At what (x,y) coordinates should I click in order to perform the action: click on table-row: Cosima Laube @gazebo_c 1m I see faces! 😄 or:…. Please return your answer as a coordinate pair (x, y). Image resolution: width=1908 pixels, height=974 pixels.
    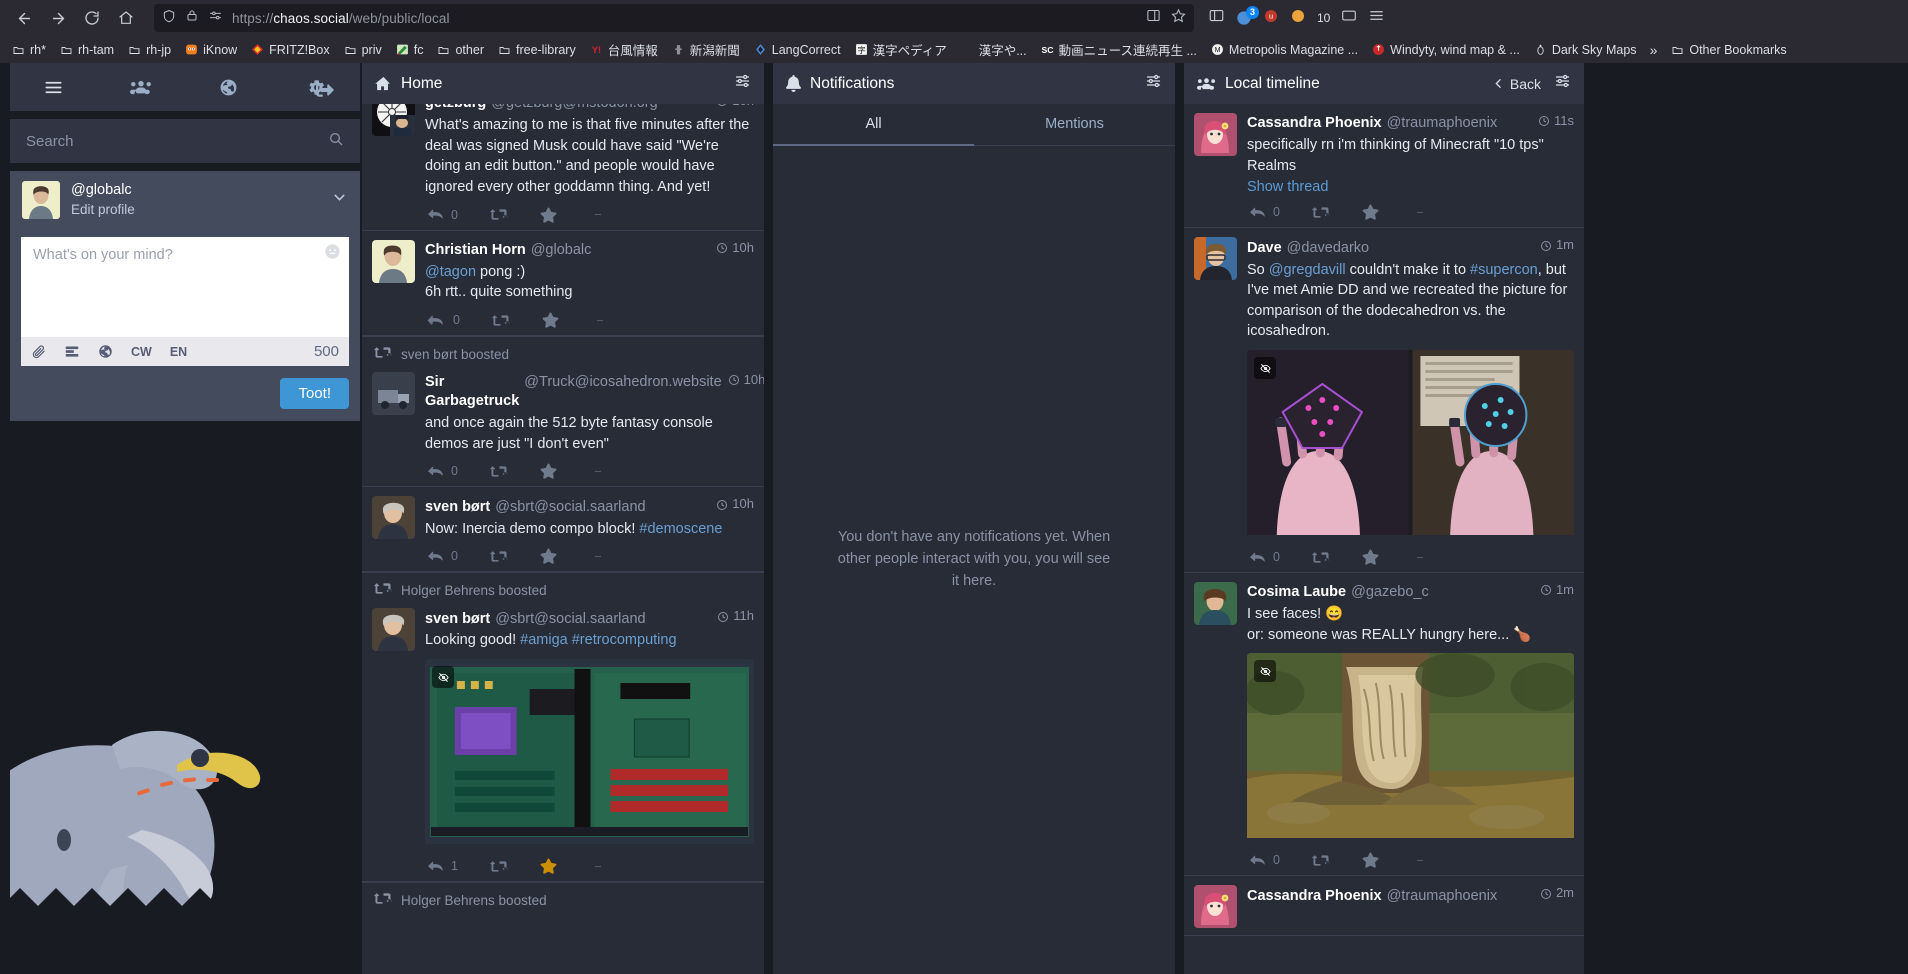
    Looking at the image, I should click on (1384, 725).